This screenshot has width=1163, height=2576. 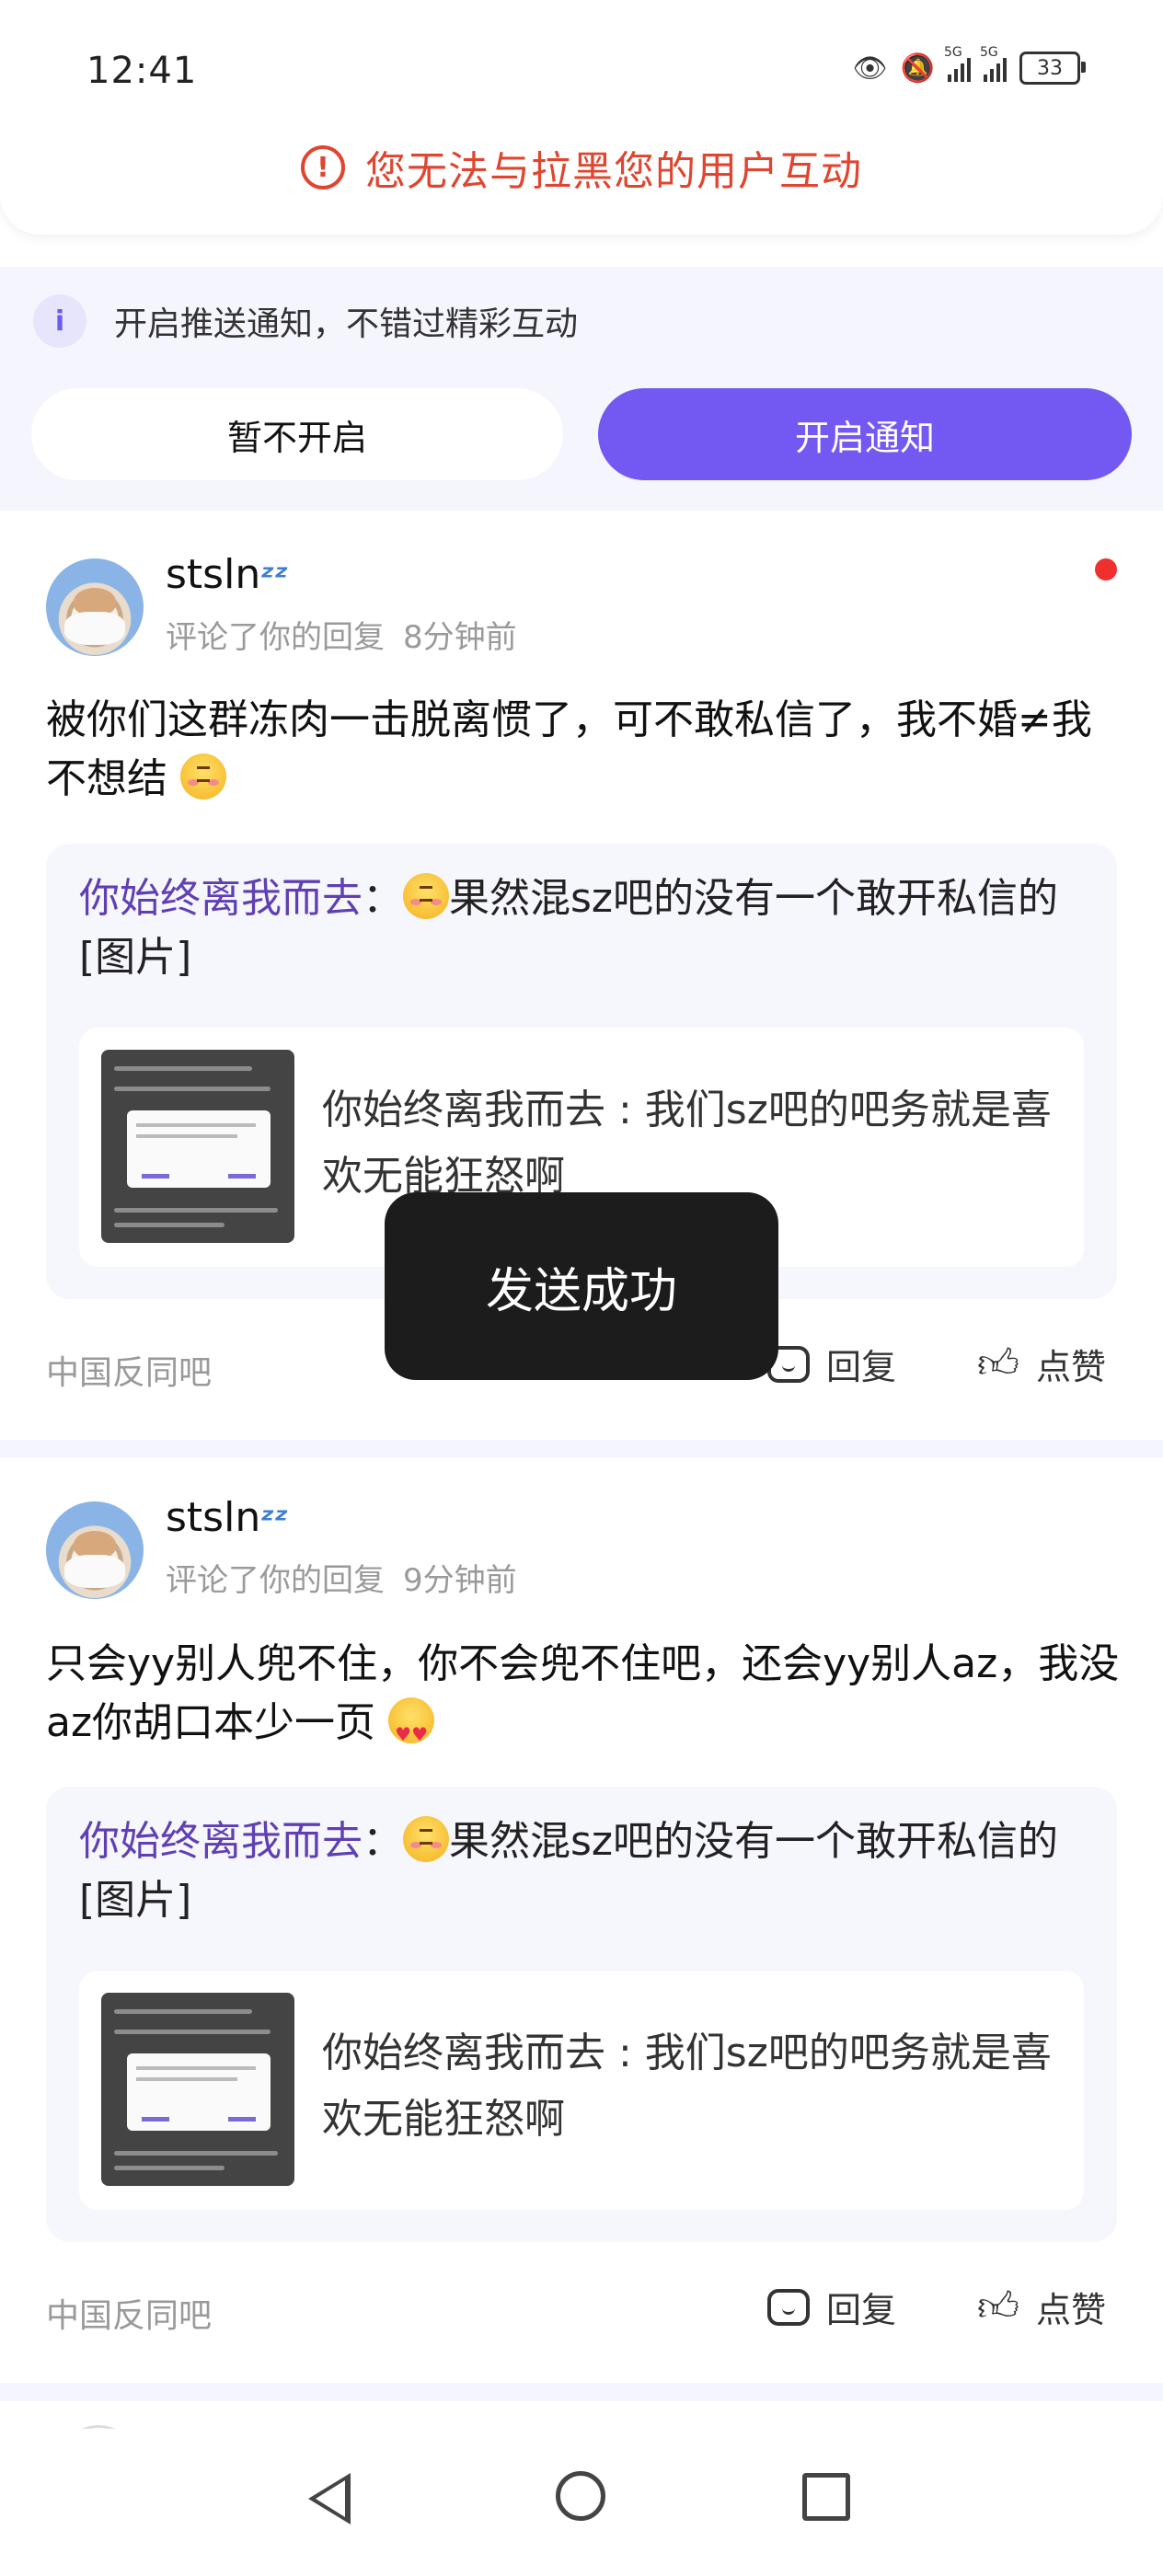 I want to click on enable-notifications-button: 开启通知, so click(x=865, y=434).